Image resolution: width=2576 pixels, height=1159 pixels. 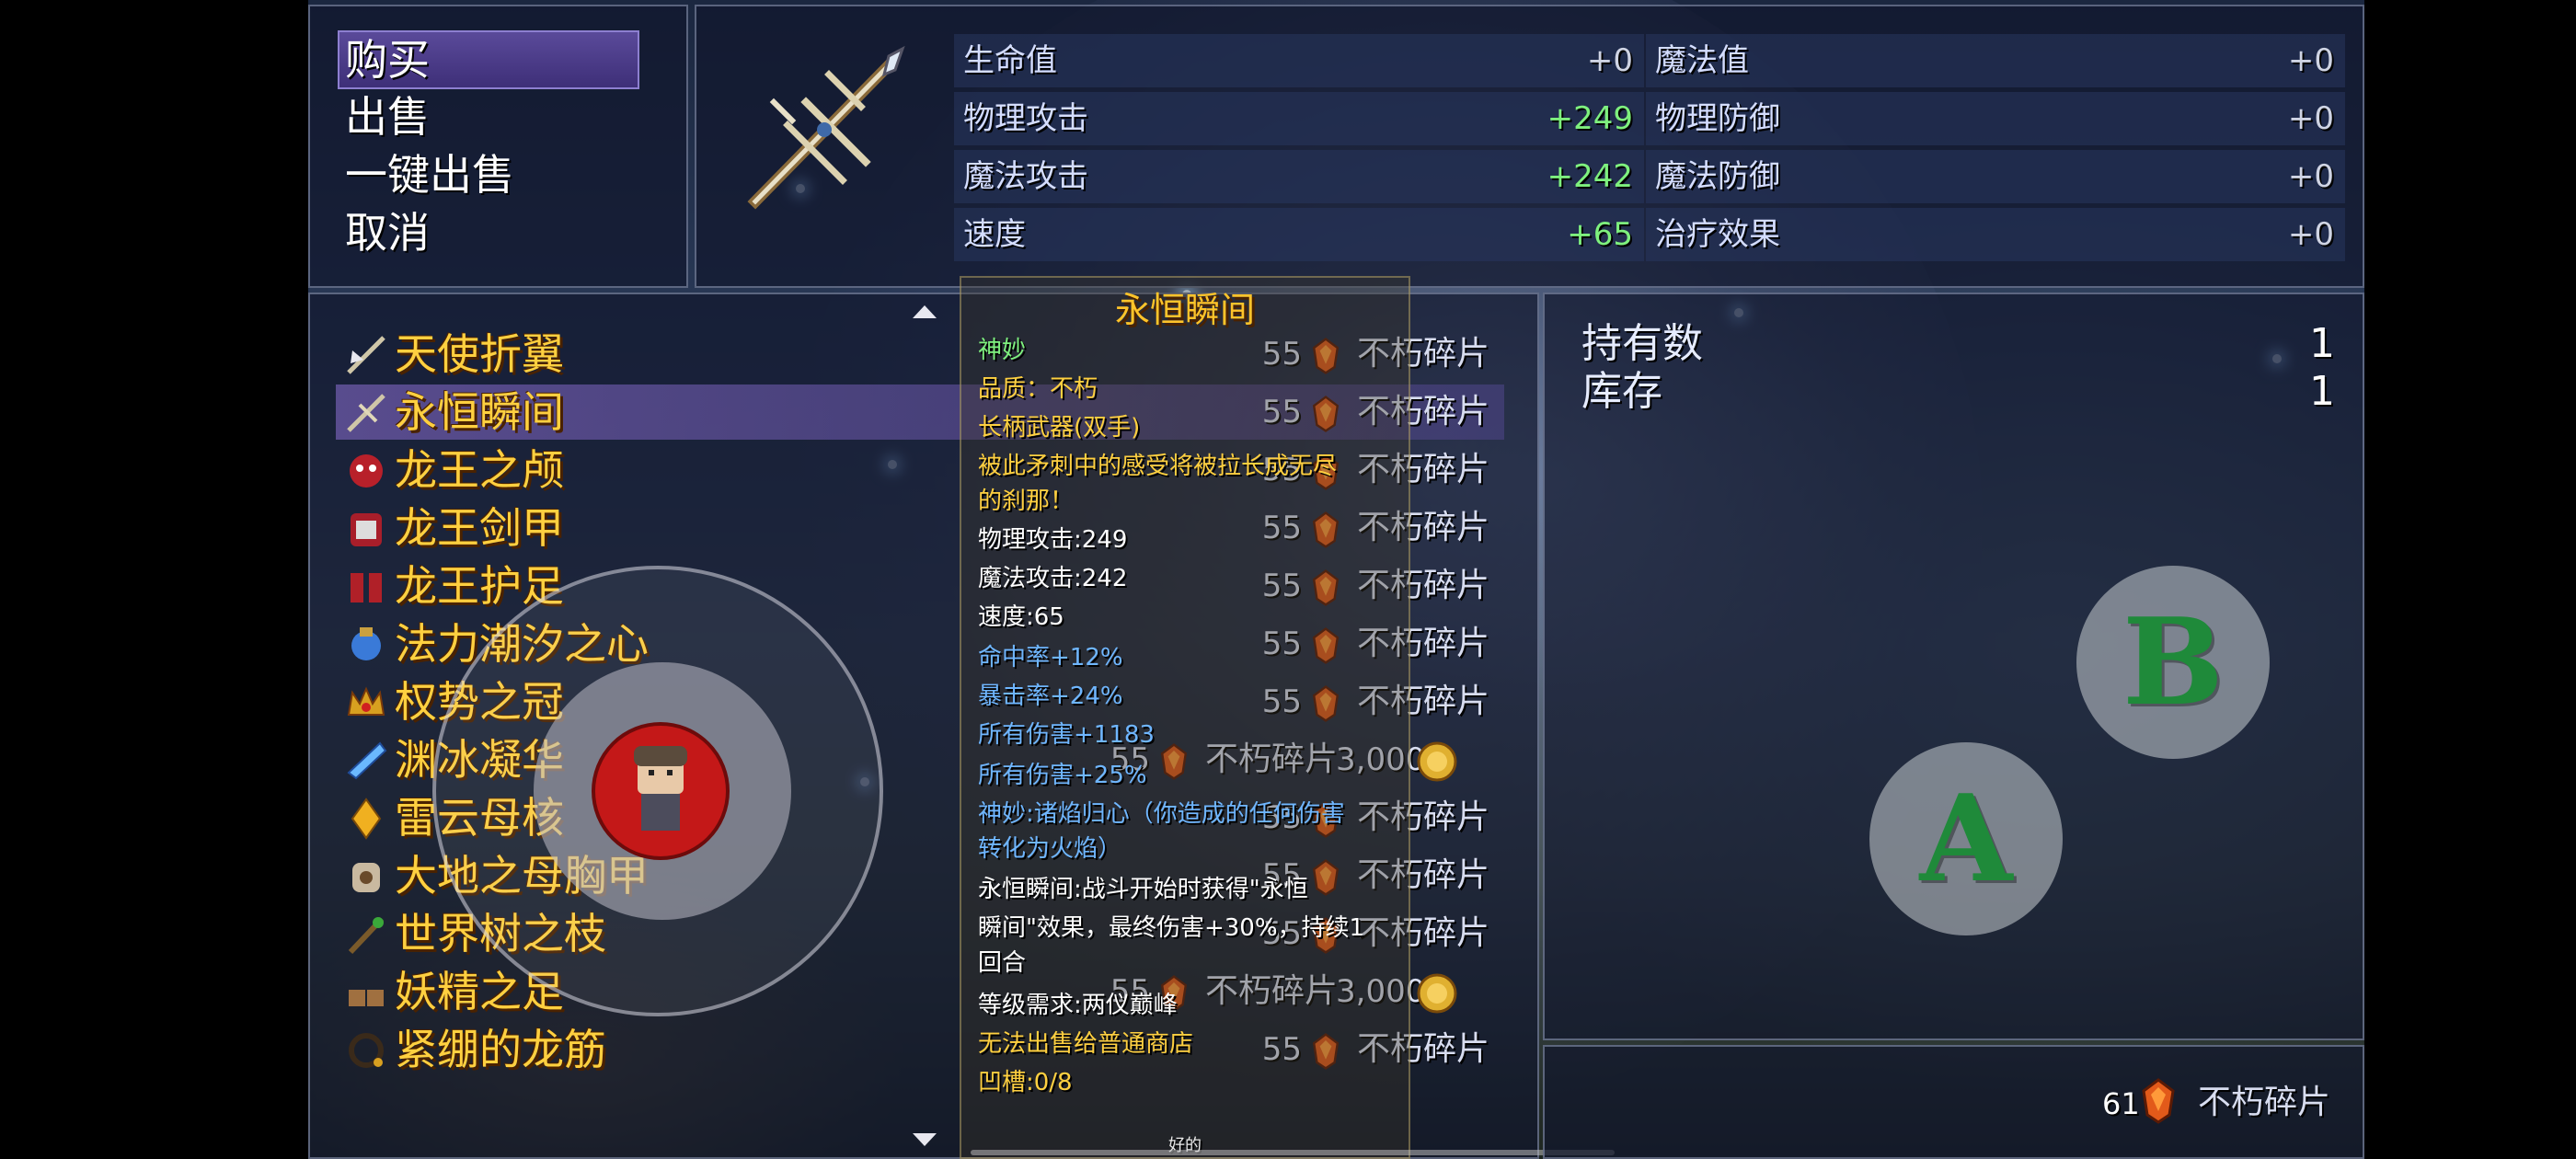 What do you see at coordinates (483, 116) in the screenshot?
I see `sell-command: 出售` at bounding box center [483, 116].